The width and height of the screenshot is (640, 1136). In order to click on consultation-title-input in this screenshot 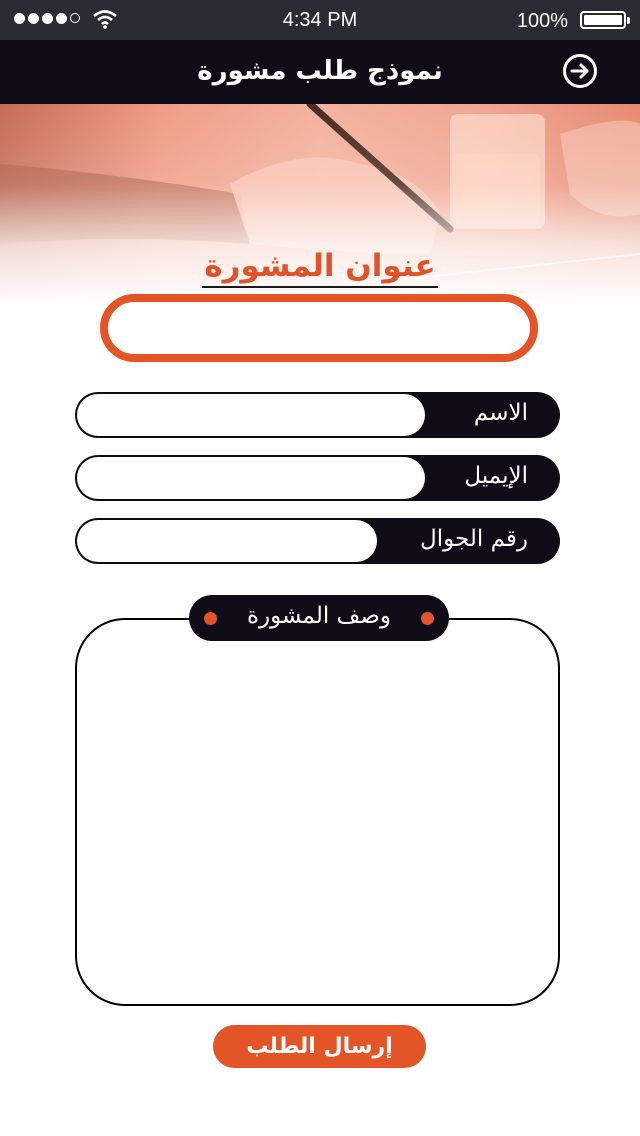, I will do `click(319, 328)`.